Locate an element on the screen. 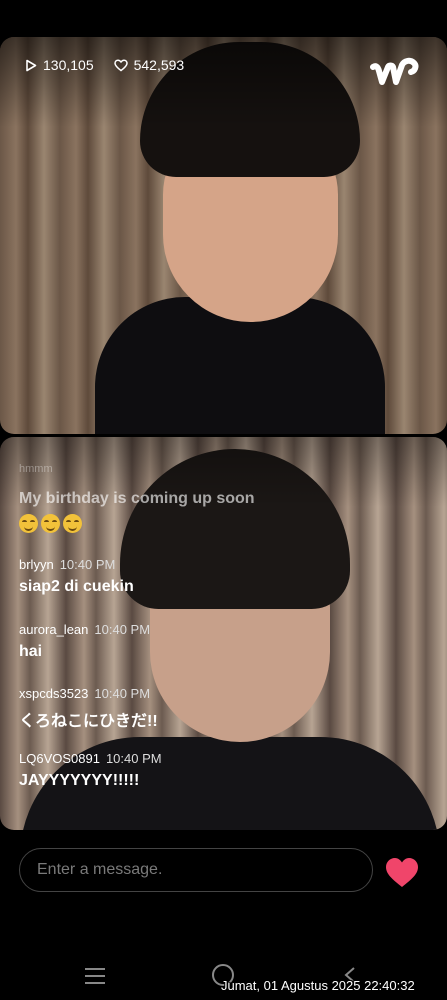 The width and height of the screenshot is (447, 1000). chat-message: brlyyn 10:40 PM siap2 di cuekin is located at coordinates (76, 576).